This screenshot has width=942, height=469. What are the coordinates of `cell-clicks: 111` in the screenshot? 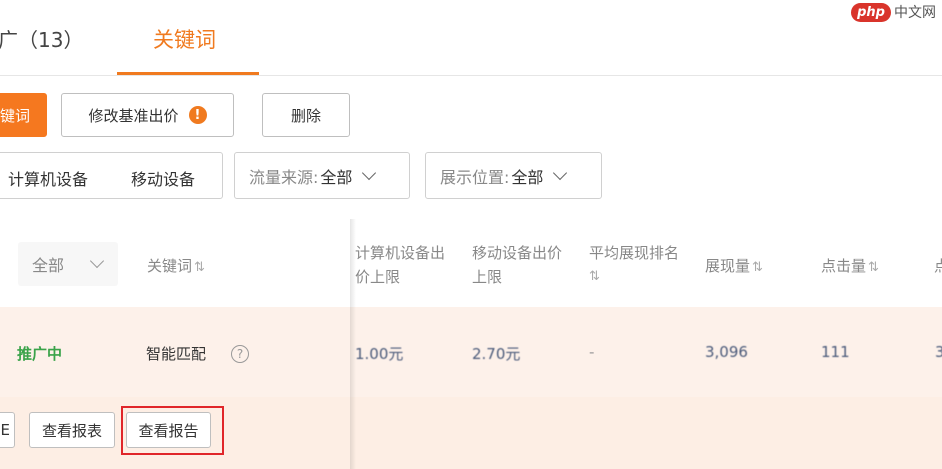 It's located at (835, 352).